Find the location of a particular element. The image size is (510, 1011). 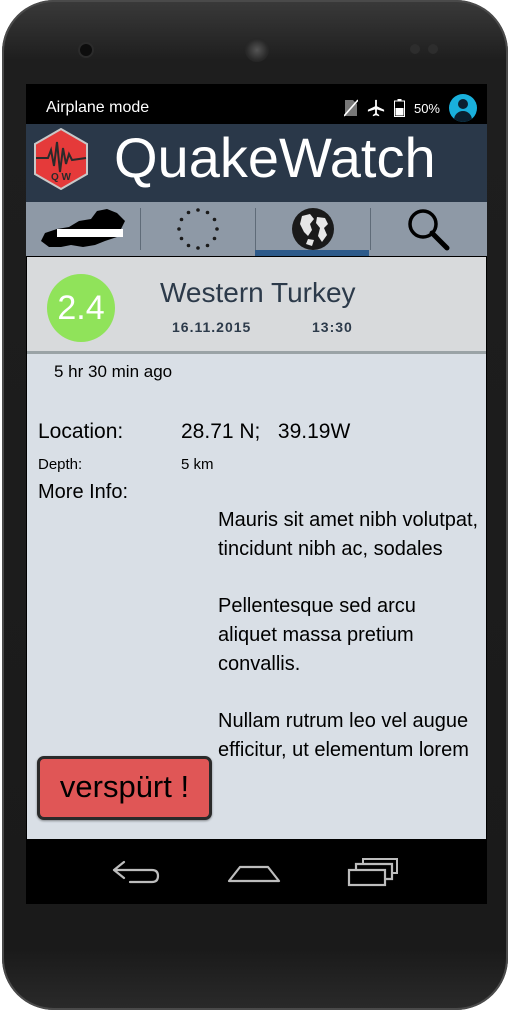

magnitude-badge: 2.4 is located at coordinates (81, 308).